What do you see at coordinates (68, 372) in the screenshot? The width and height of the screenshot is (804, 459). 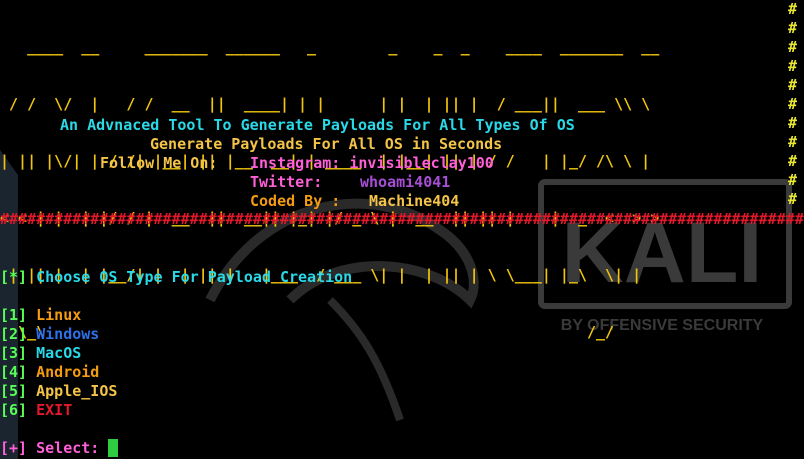 I see `option-label: Android` at bounding box center [68, 372].